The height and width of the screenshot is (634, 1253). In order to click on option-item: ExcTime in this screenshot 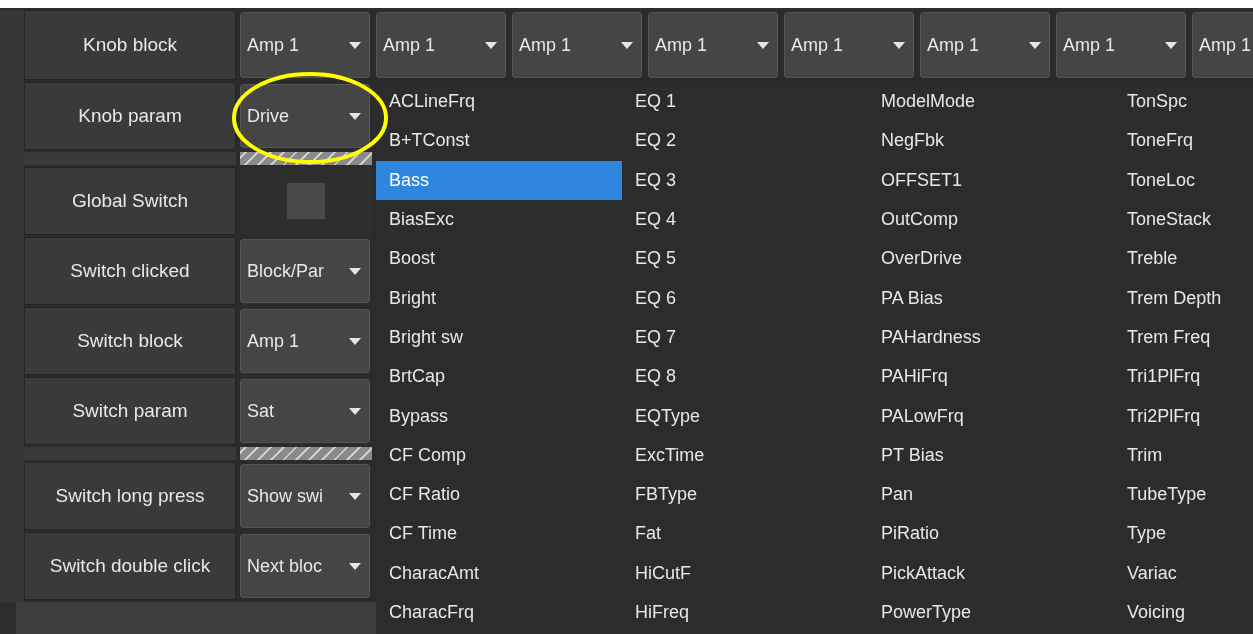, I will do `click(745, 455)`.